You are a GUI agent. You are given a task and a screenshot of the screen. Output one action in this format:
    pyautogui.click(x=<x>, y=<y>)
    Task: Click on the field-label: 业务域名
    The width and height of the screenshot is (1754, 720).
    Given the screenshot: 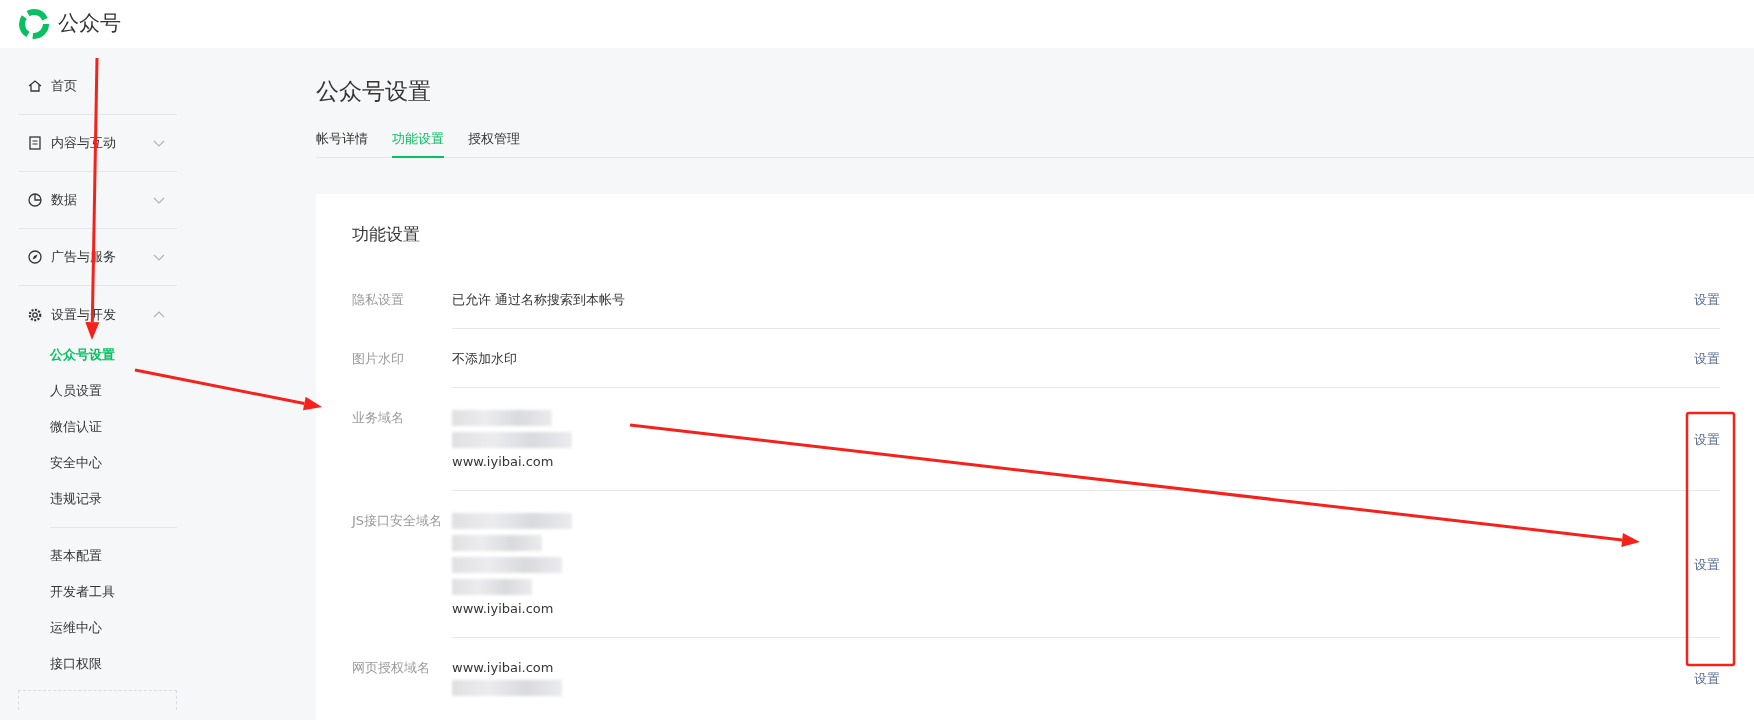 What is the action you would take?
    pyautogui.click(x=378, y=417)
    